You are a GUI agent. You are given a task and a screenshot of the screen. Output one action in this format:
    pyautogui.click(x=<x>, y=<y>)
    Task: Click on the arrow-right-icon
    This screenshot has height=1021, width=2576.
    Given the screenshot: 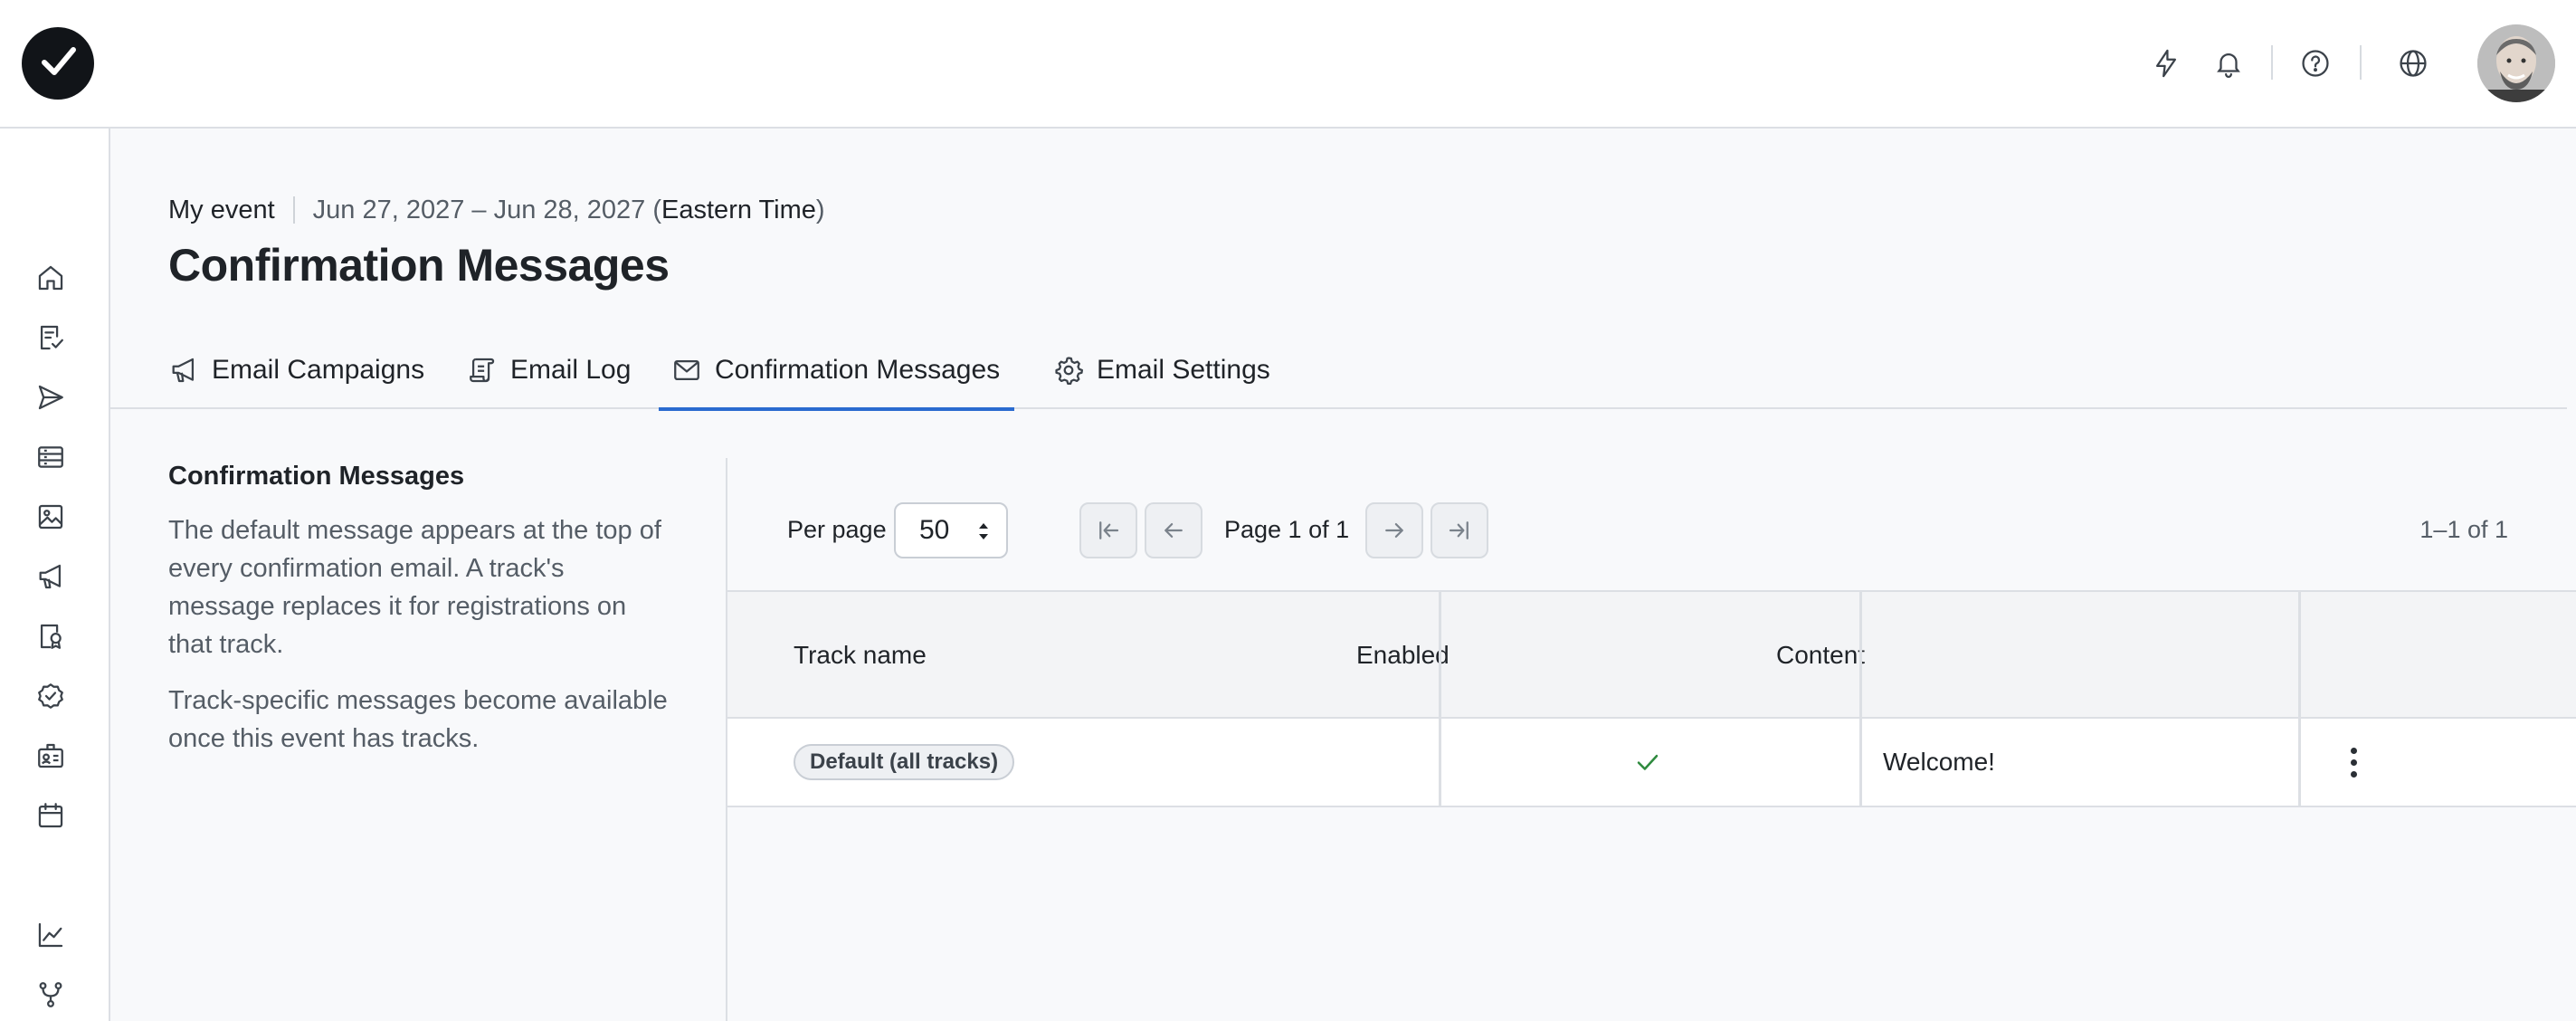 What is the action you would take?
    pyautogui.click(x=1394, y=530)
    